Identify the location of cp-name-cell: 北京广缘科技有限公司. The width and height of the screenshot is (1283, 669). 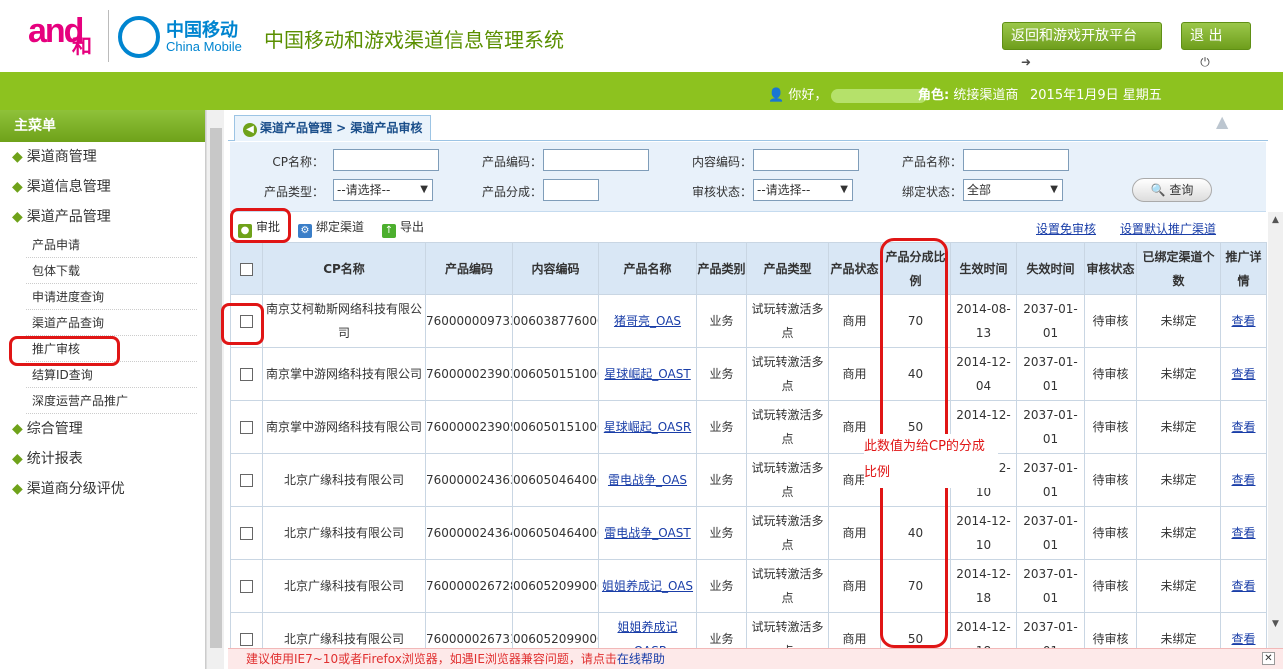
(343, 480).